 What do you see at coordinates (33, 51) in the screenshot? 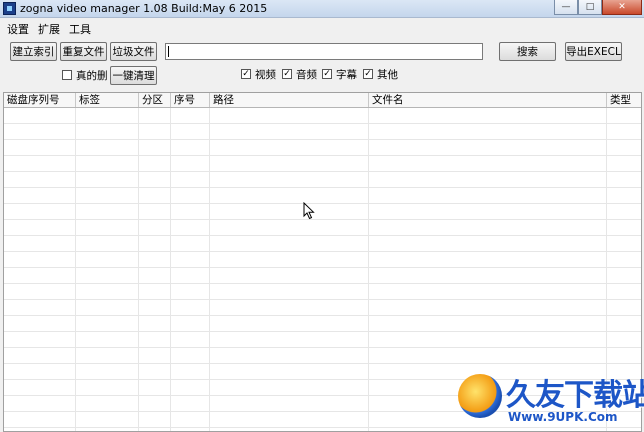
I see `build-index-button: 建立索引` at bounding box center [33, 51].